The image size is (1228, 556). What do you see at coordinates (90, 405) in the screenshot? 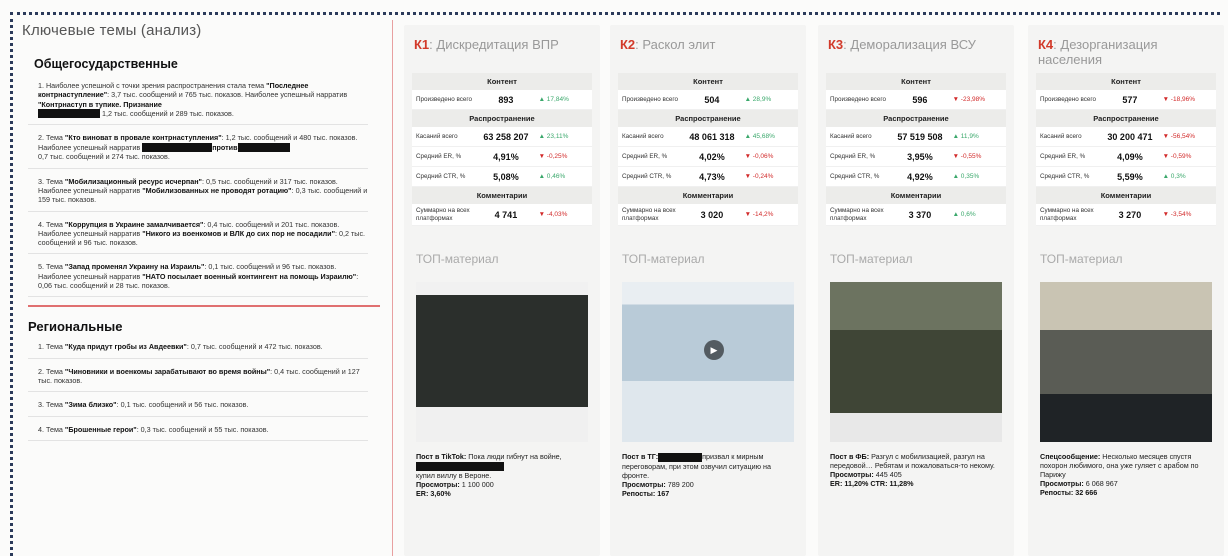
I see `theme-name: "Зима близко"` at bounding box center [90, 405].